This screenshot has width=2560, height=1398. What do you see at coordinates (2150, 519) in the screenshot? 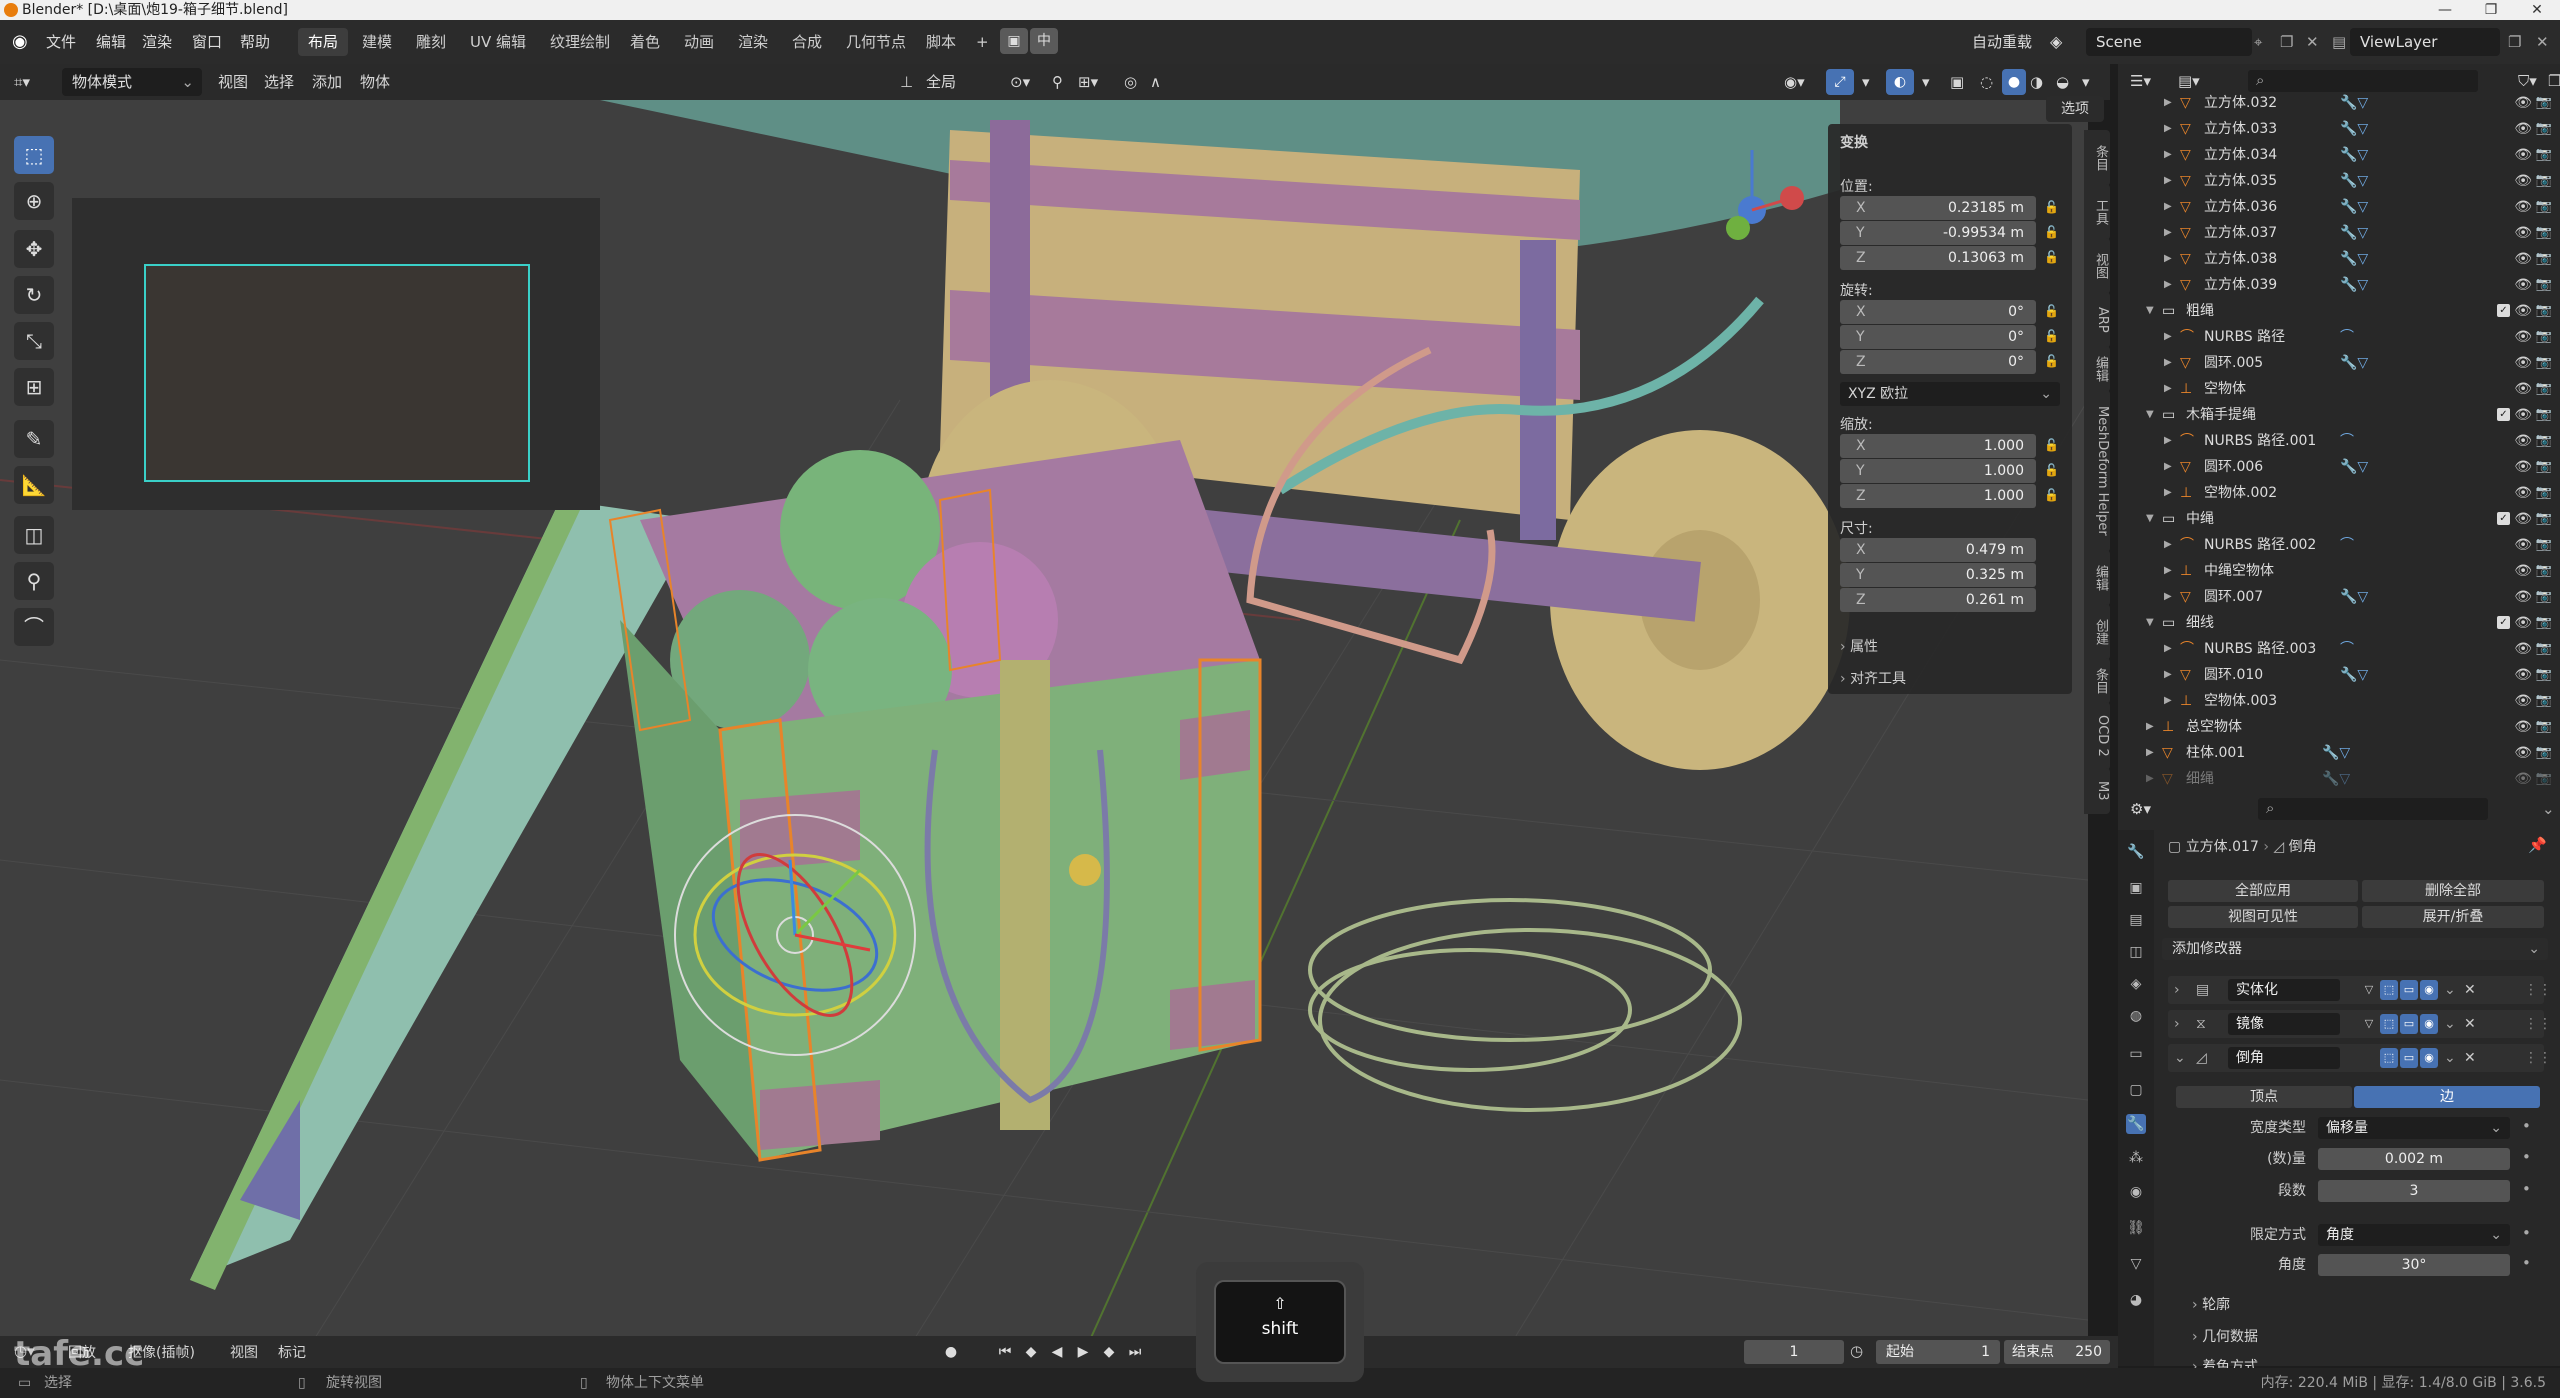
I see `expand-toggle-icon: ▼` at bounding box center [2150, 519].